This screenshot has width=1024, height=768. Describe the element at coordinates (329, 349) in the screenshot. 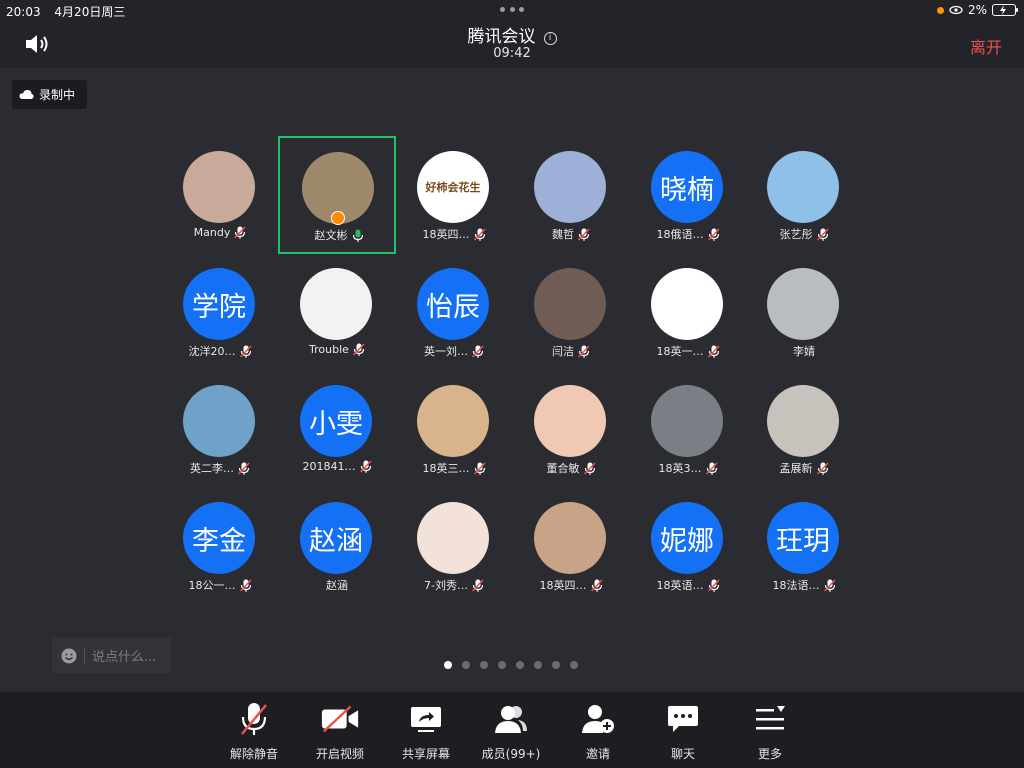

I see `participant-name: Trouble` at that location.